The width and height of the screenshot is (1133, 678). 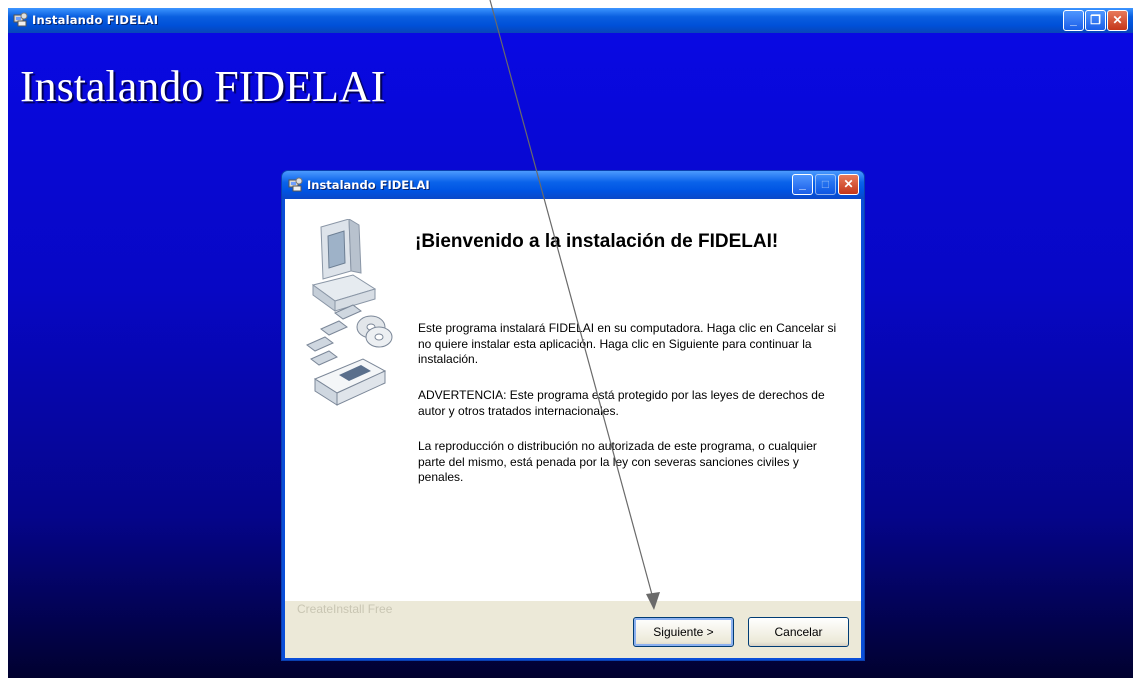 What do you see at coordinates (345, 609) in the screenshot?
I see `createinstall-brand: CreateInstall Free` at bounding box center [345, 609].